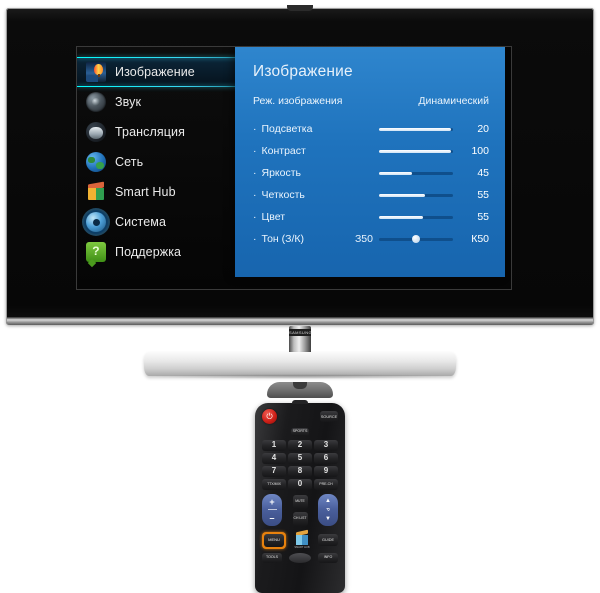  I want to click on volume-up-button: +, so click(271, 502).